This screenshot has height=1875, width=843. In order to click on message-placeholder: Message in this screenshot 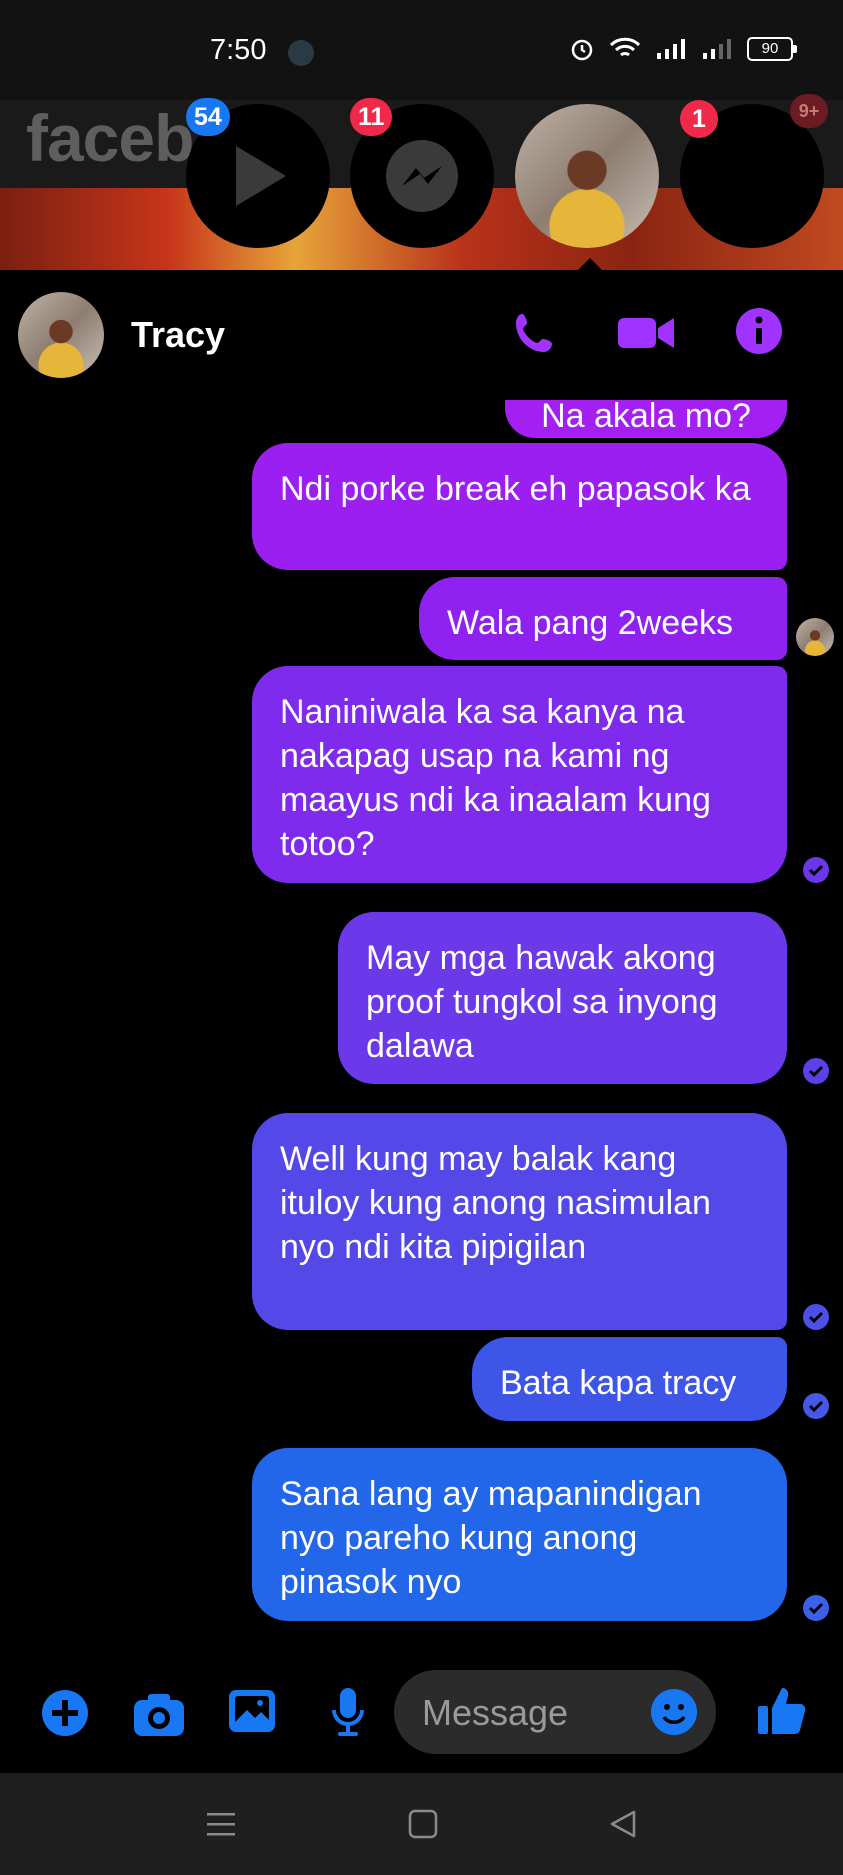, I will do `click(495, 1712)`.